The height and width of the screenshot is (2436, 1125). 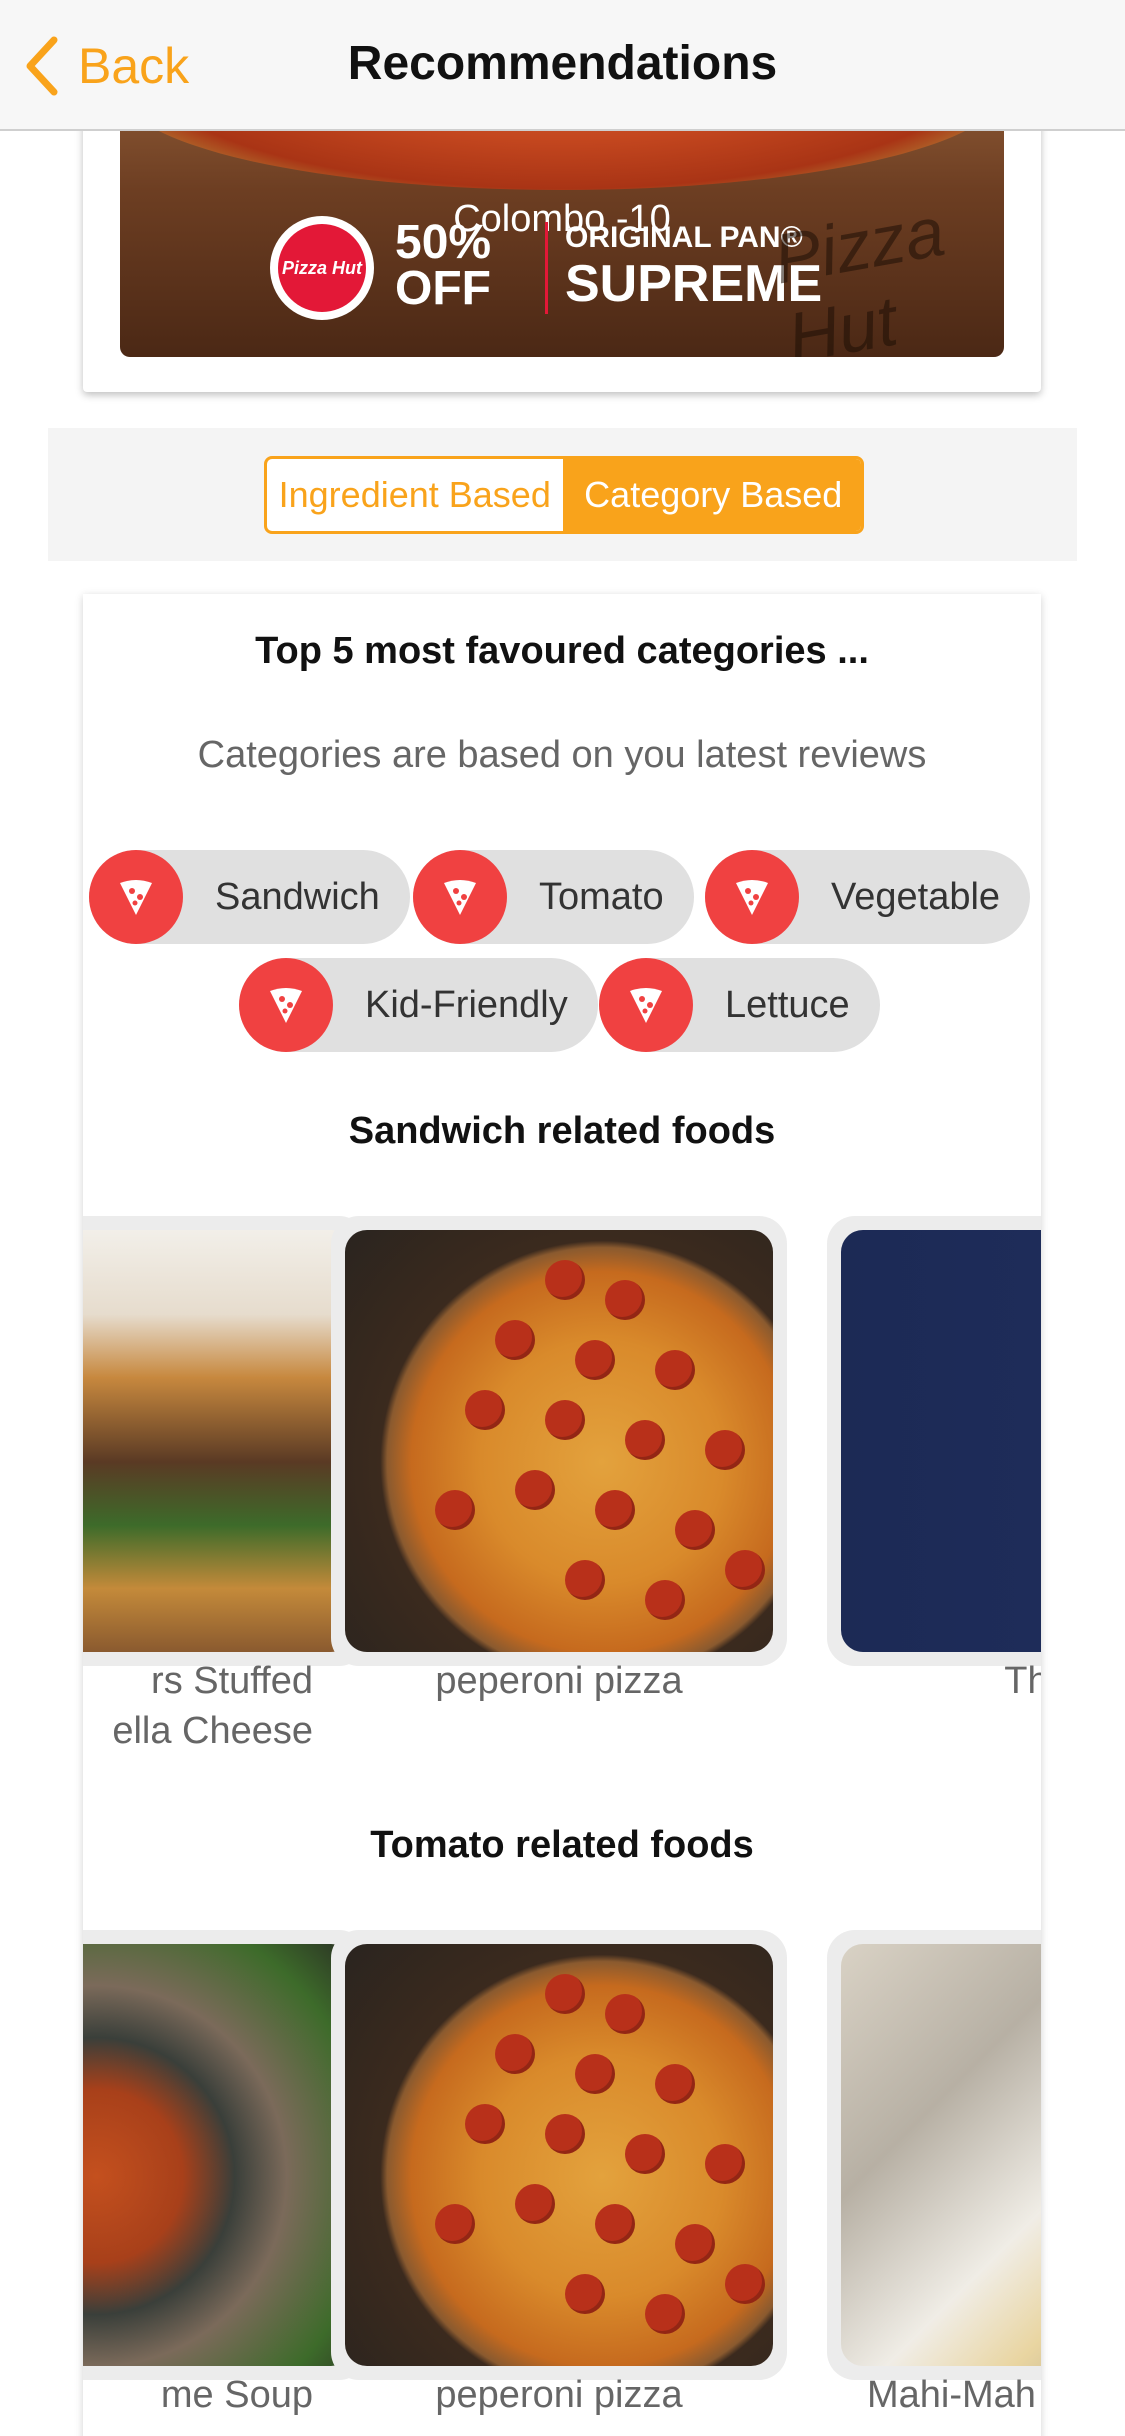 I want to click on category-chip-kid-friendly: Kid-Friendly, so click(x=418, y=1005).